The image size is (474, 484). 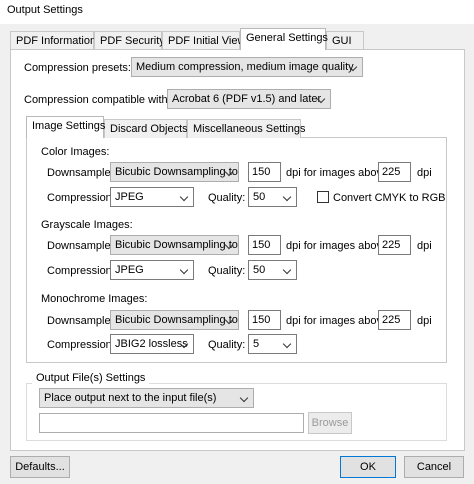 I want to click on browse-button: Browse, so click(x=330, y=423).